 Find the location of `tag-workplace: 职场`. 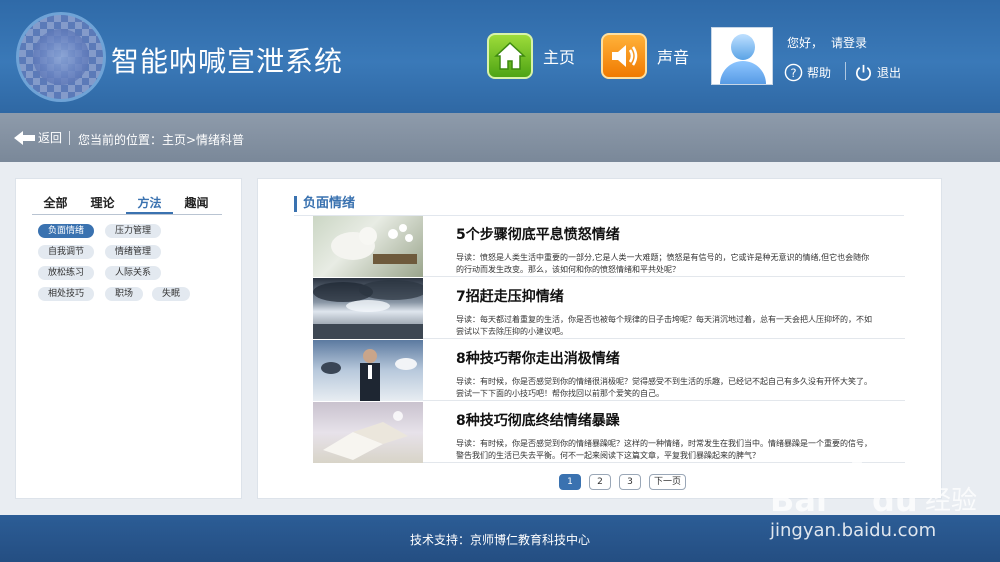

tag-workplace: 职场 is located at coordinates (124, 294).